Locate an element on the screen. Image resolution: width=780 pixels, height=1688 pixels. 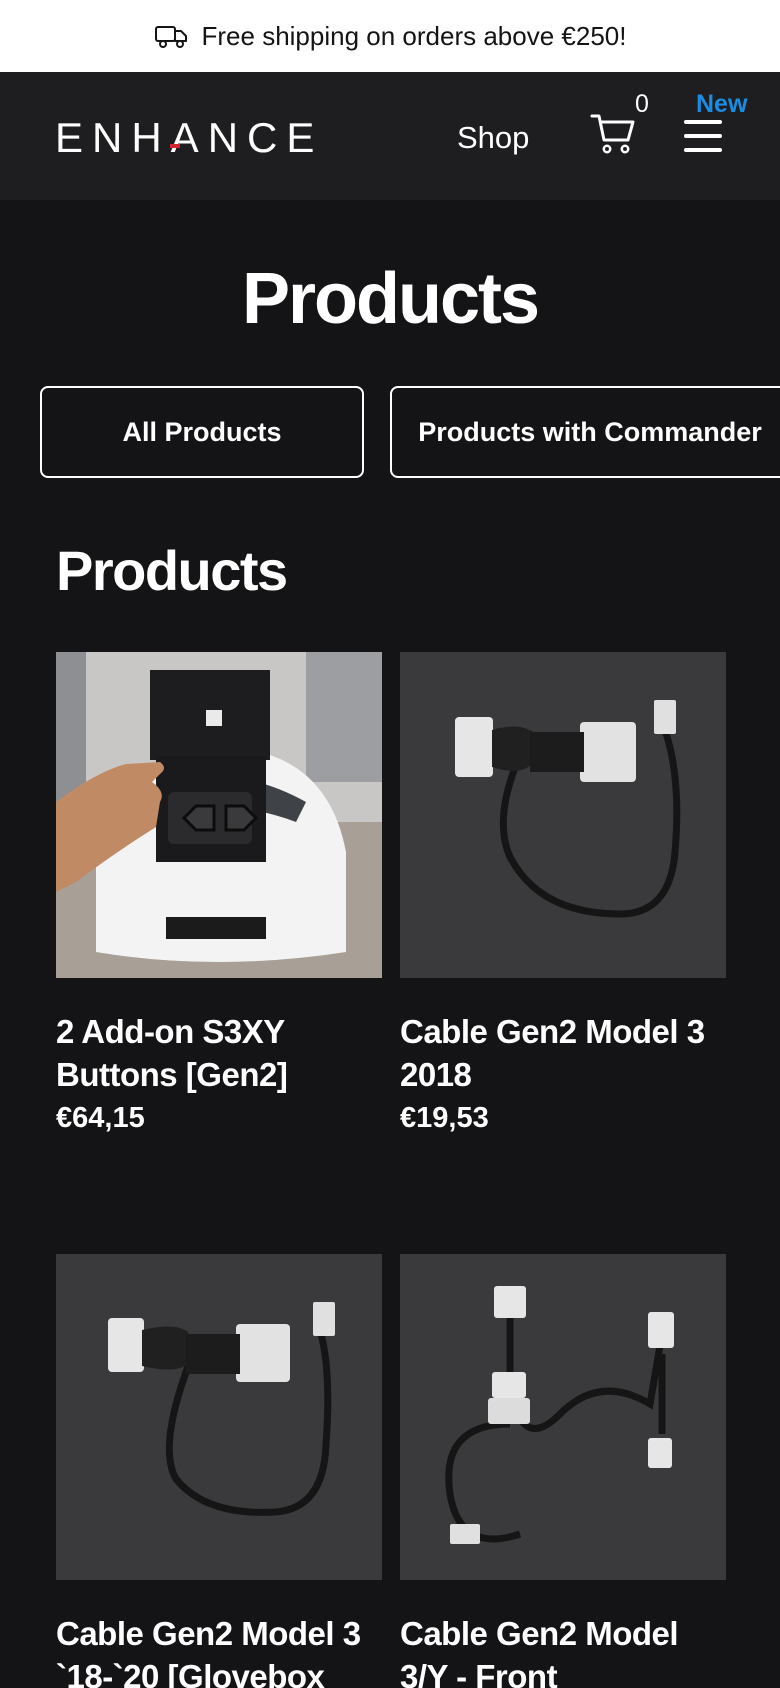
product-card: 2 Add-on S3XY Buttons [Gen2] €64,15 is located at coordinates (219, 893).